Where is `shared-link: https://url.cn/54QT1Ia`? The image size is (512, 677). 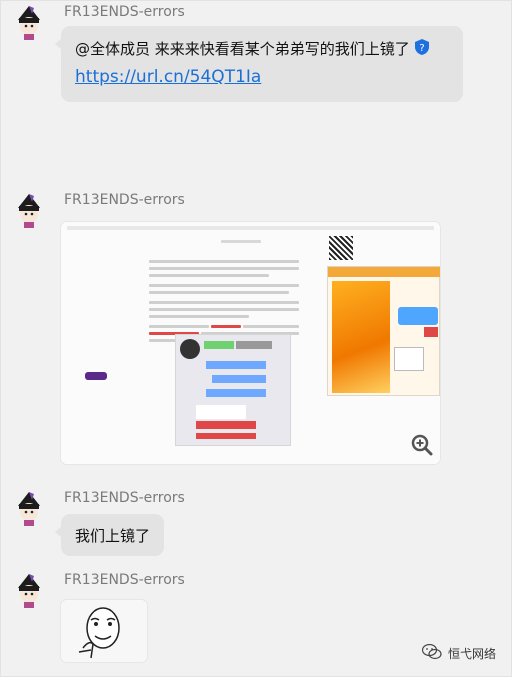
shared-link: https://url.cn/54QT1Ia is located at coordinates (168, 77).